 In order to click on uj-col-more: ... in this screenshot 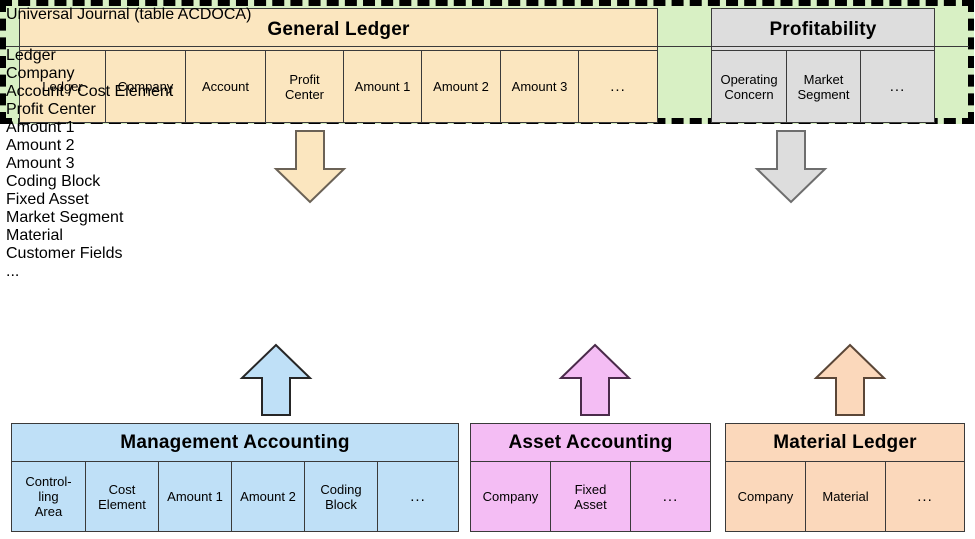, I will do `click(13, 271)`.